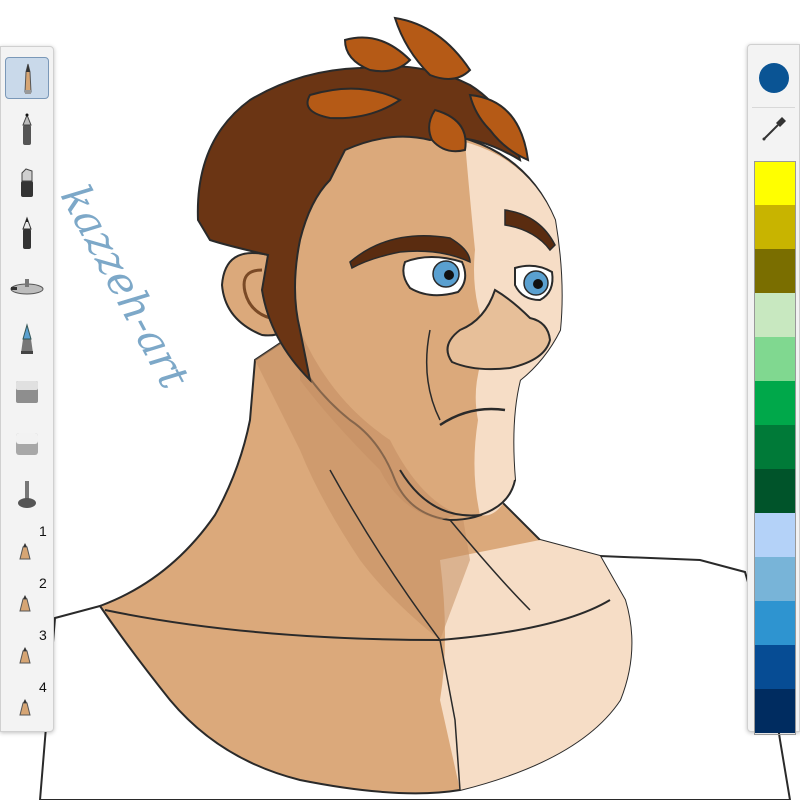  I want to click on marker-icon, so click(27, 182).